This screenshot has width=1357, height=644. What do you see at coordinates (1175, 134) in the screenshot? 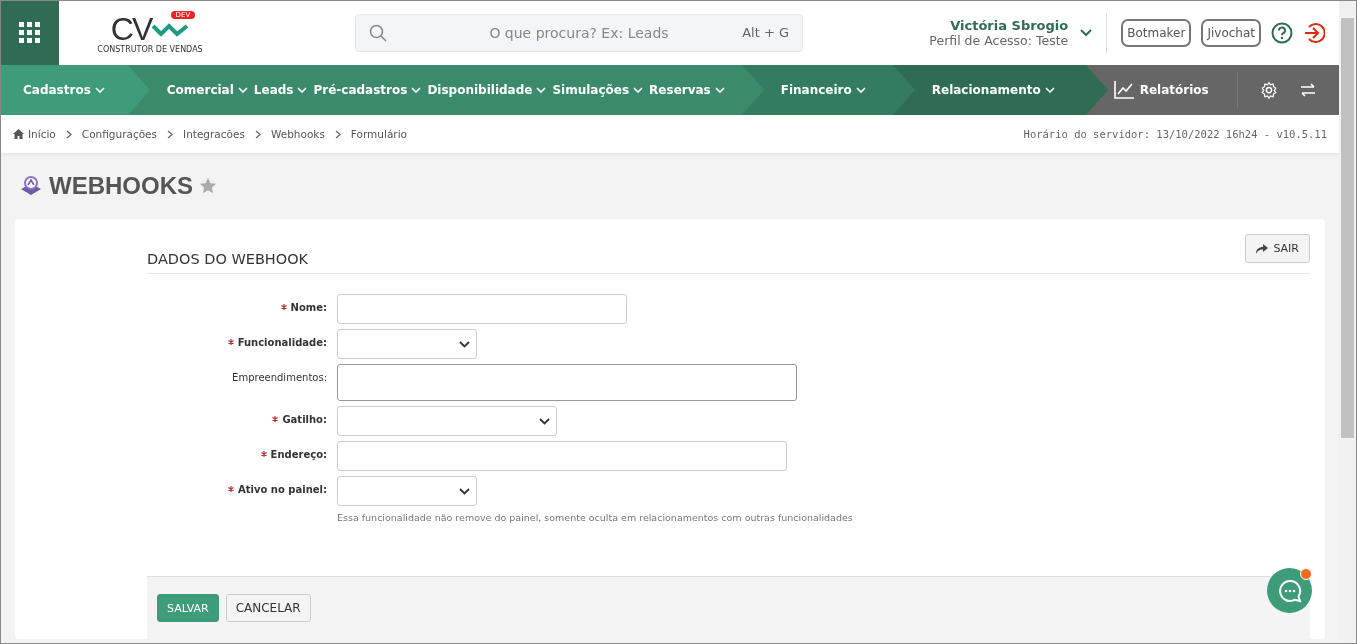
I see `server-time: Horário do servidor: 13/10/2022 16h24 - v10.5.11` at bounding box center [1175, 134].